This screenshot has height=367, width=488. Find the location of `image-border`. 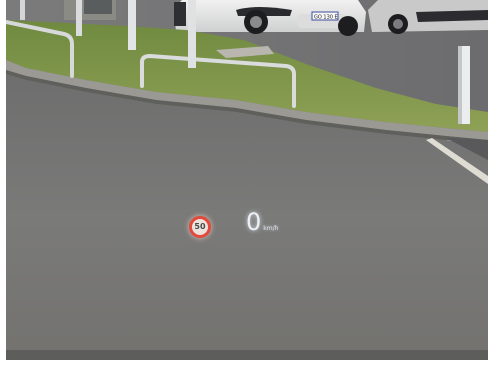

image-border is located at coordinates (247, 363).